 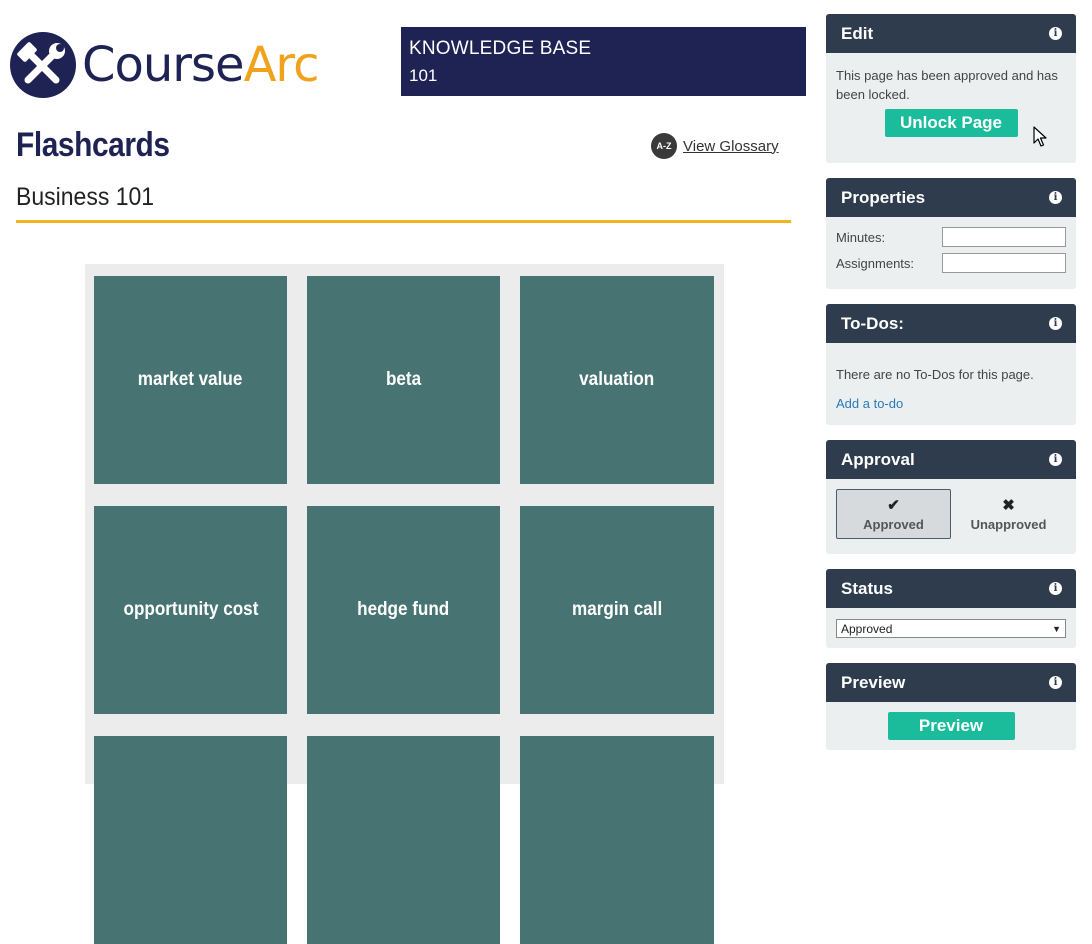 I want to click on flashcard-term: beta, so click(x=403, y=379).